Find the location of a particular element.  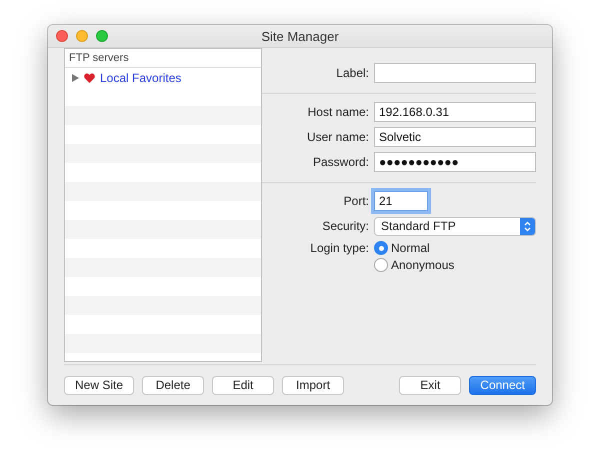

action-button: Import is located at coordinates (313, 385).